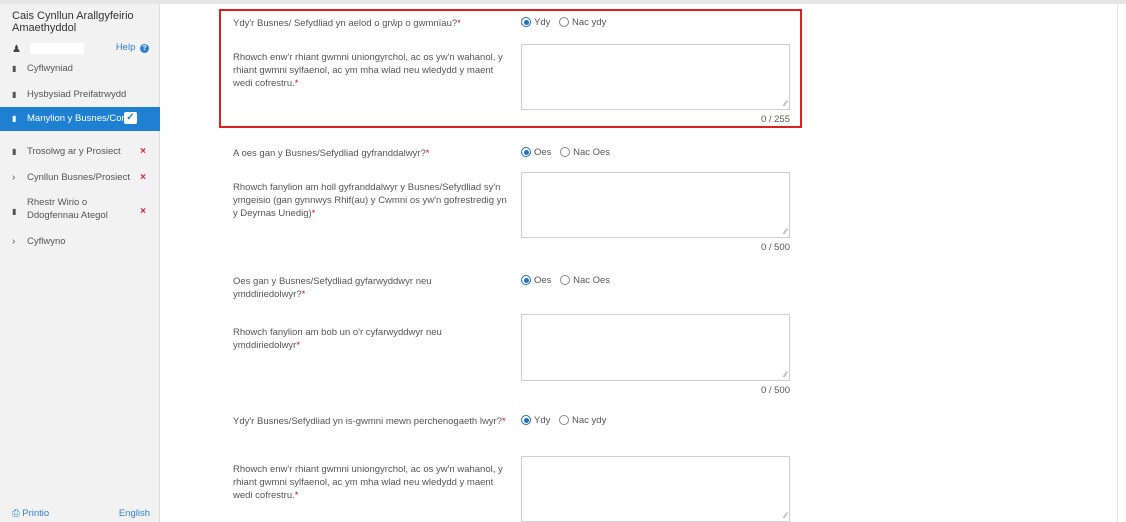 Image resolution: width=1126 pixels, height=522 pixels. I want to click on radio-group-q4: Ydy Nac ydy, so click(566, 420).